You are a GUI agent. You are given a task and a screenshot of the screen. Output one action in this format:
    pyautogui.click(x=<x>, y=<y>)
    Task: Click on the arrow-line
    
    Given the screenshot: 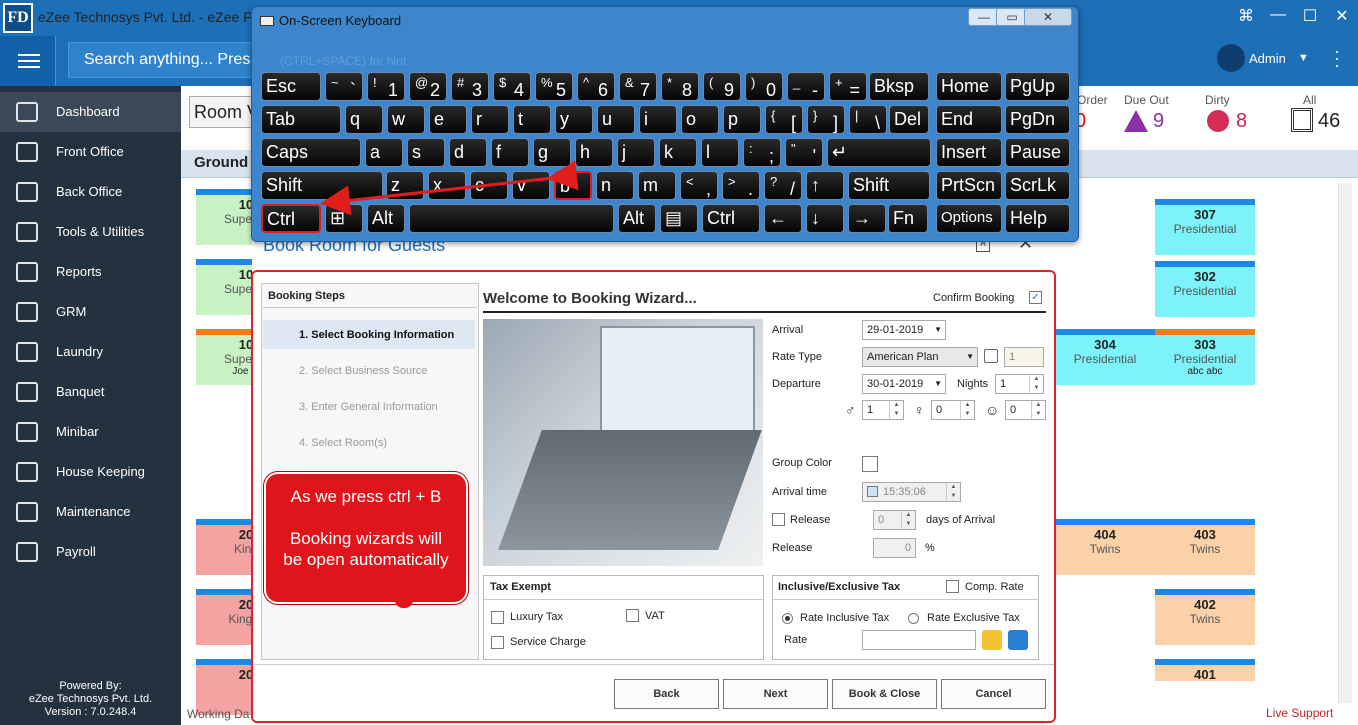 What is the action you would take?
    pyautogui.click(x=449, y=188)
    